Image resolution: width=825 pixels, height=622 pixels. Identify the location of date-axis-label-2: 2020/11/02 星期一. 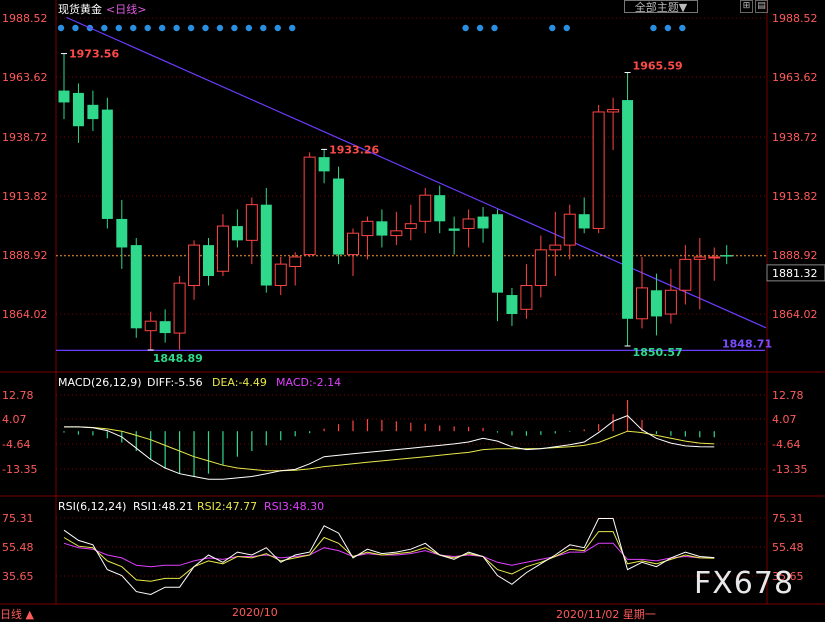
(606, 614).